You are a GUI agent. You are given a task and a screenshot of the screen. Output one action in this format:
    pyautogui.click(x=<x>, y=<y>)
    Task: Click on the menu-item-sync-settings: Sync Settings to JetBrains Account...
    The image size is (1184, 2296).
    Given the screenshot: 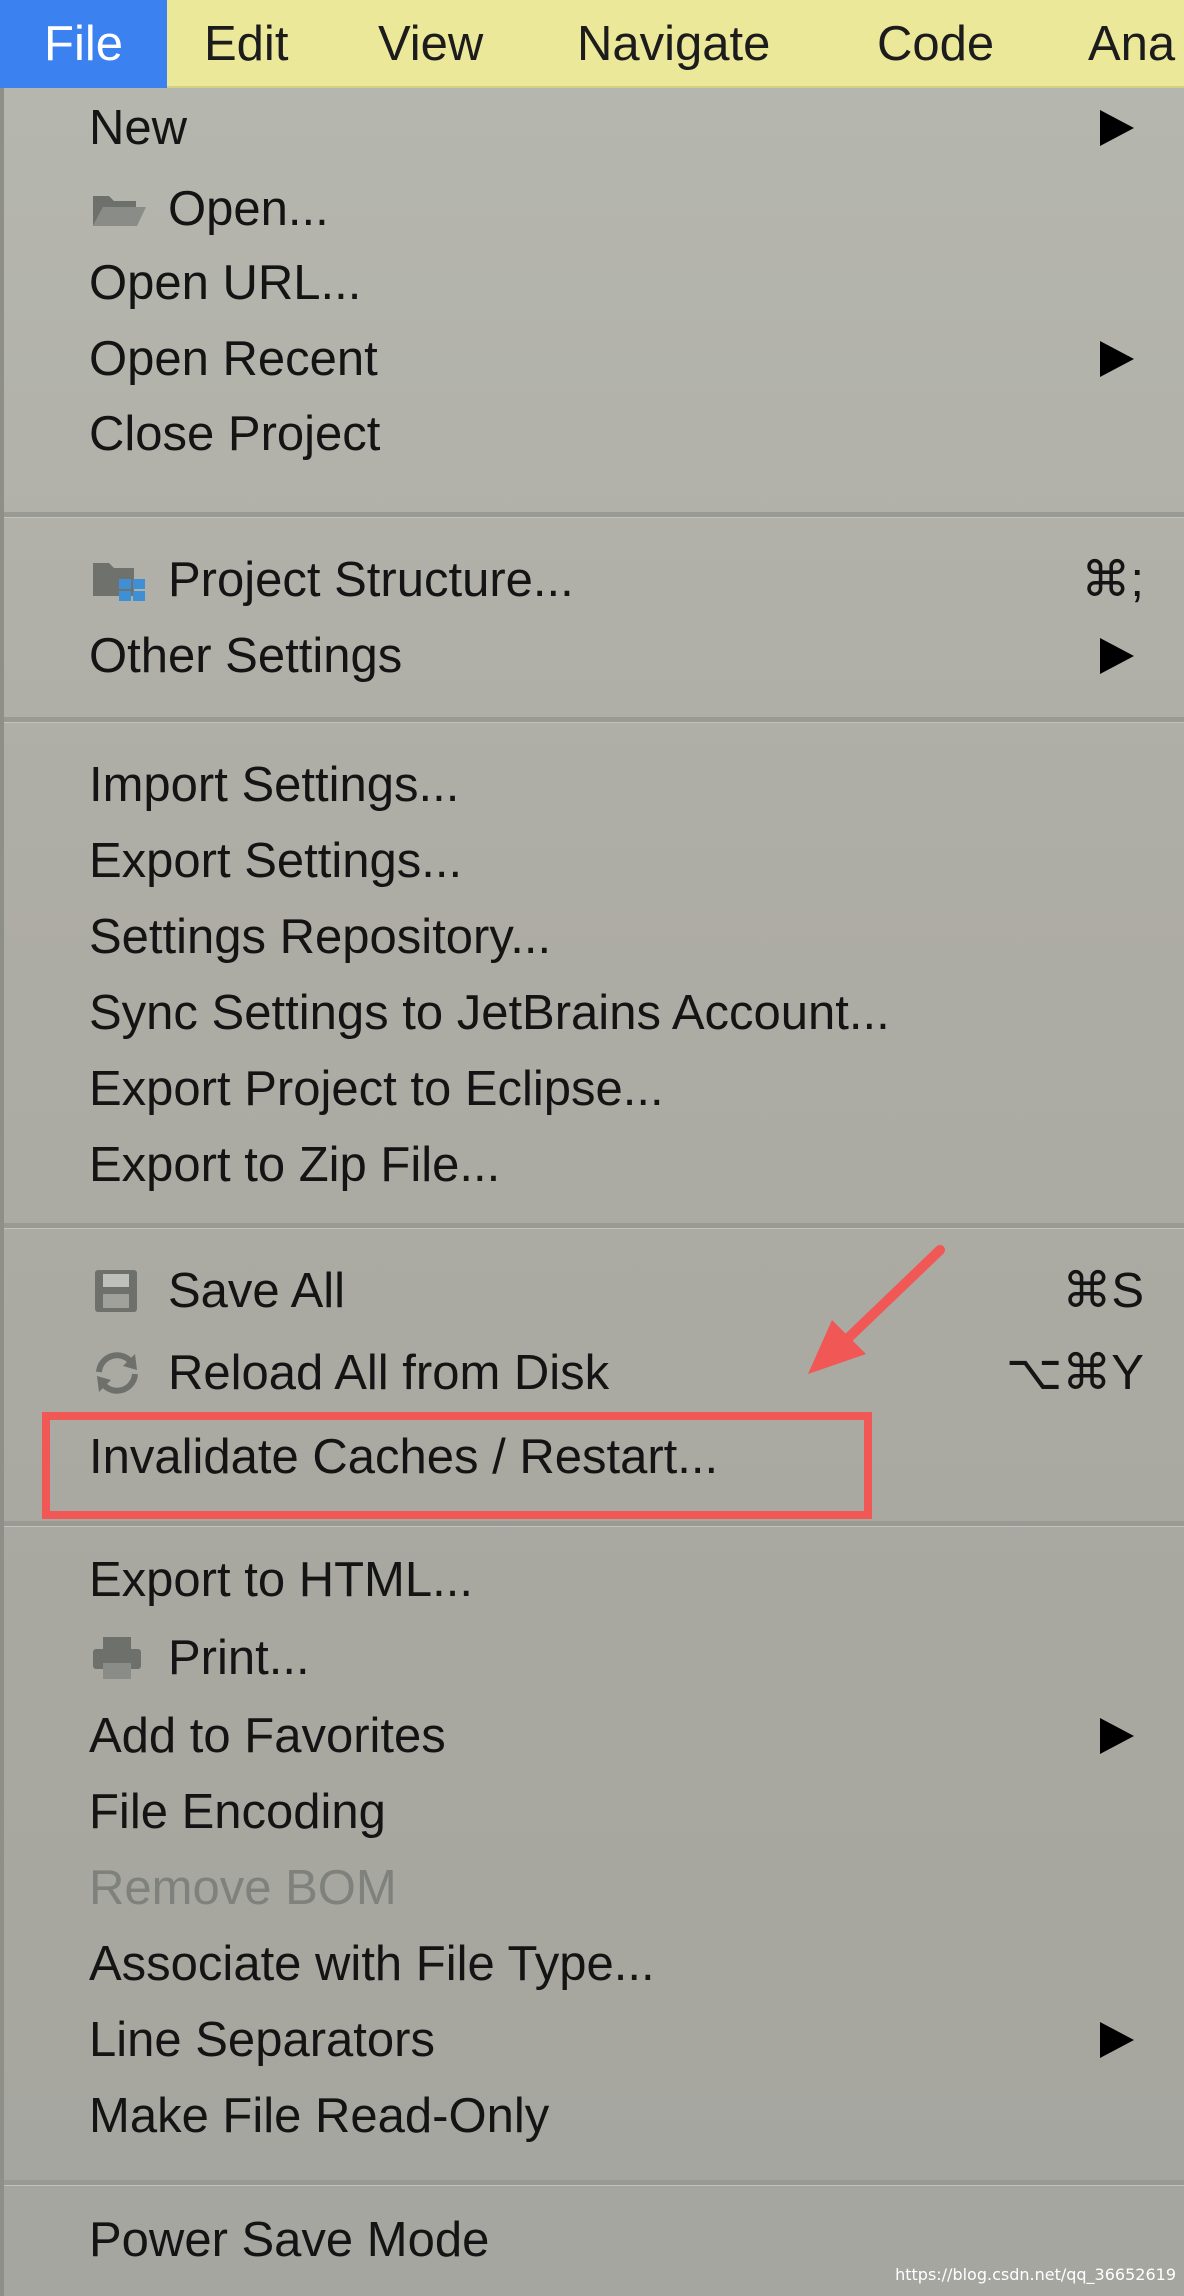 What is the action you would take?
    pyautogui.click(x=592, y=1013)
    